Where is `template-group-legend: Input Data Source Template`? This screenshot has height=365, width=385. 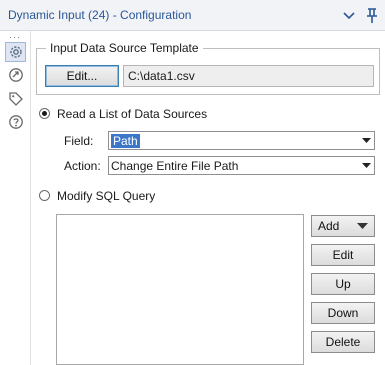
template-group-legend: Input Data Source Template is located at coordinates (124, 48).